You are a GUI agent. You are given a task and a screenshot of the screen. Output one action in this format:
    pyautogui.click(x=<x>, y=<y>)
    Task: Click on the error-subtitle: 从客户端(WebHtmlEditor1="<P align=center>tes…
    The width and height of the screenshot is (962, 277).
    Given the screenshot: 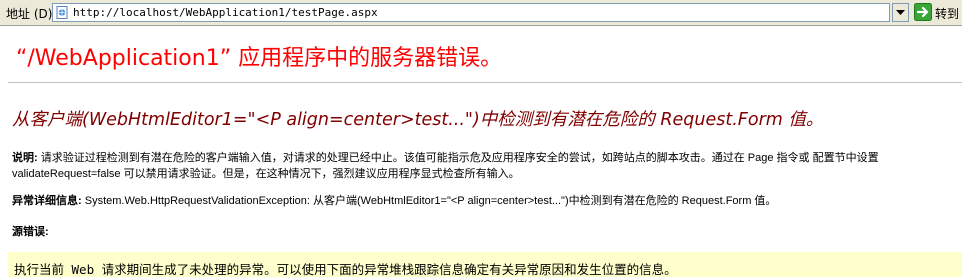 What is the action you would take?
    pyautogui.click(x=418, y=120)
    